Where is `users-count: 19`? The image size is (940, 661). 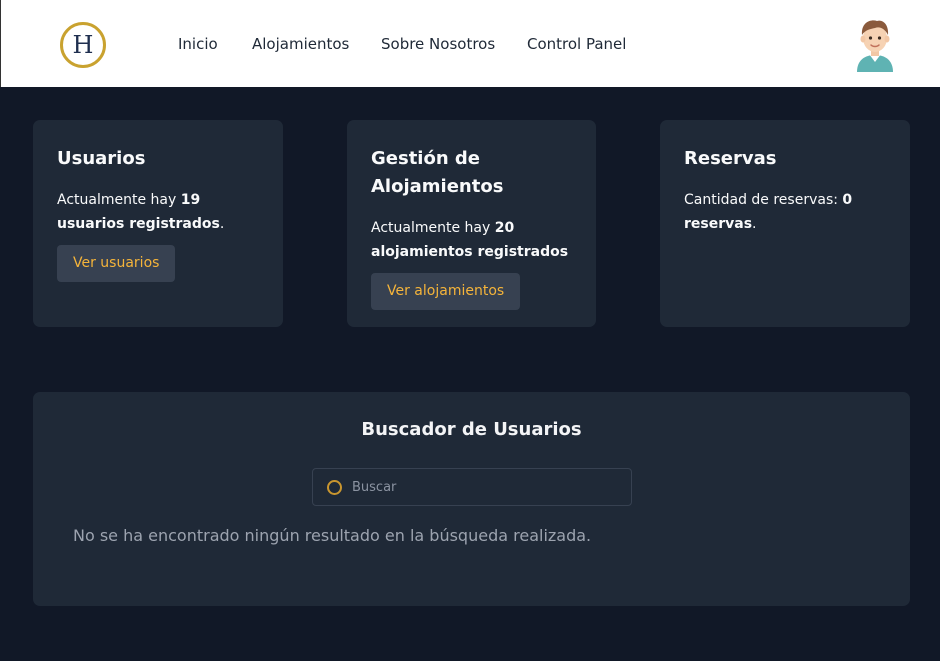
users-count: 19 is located at coordinates (190, 200).